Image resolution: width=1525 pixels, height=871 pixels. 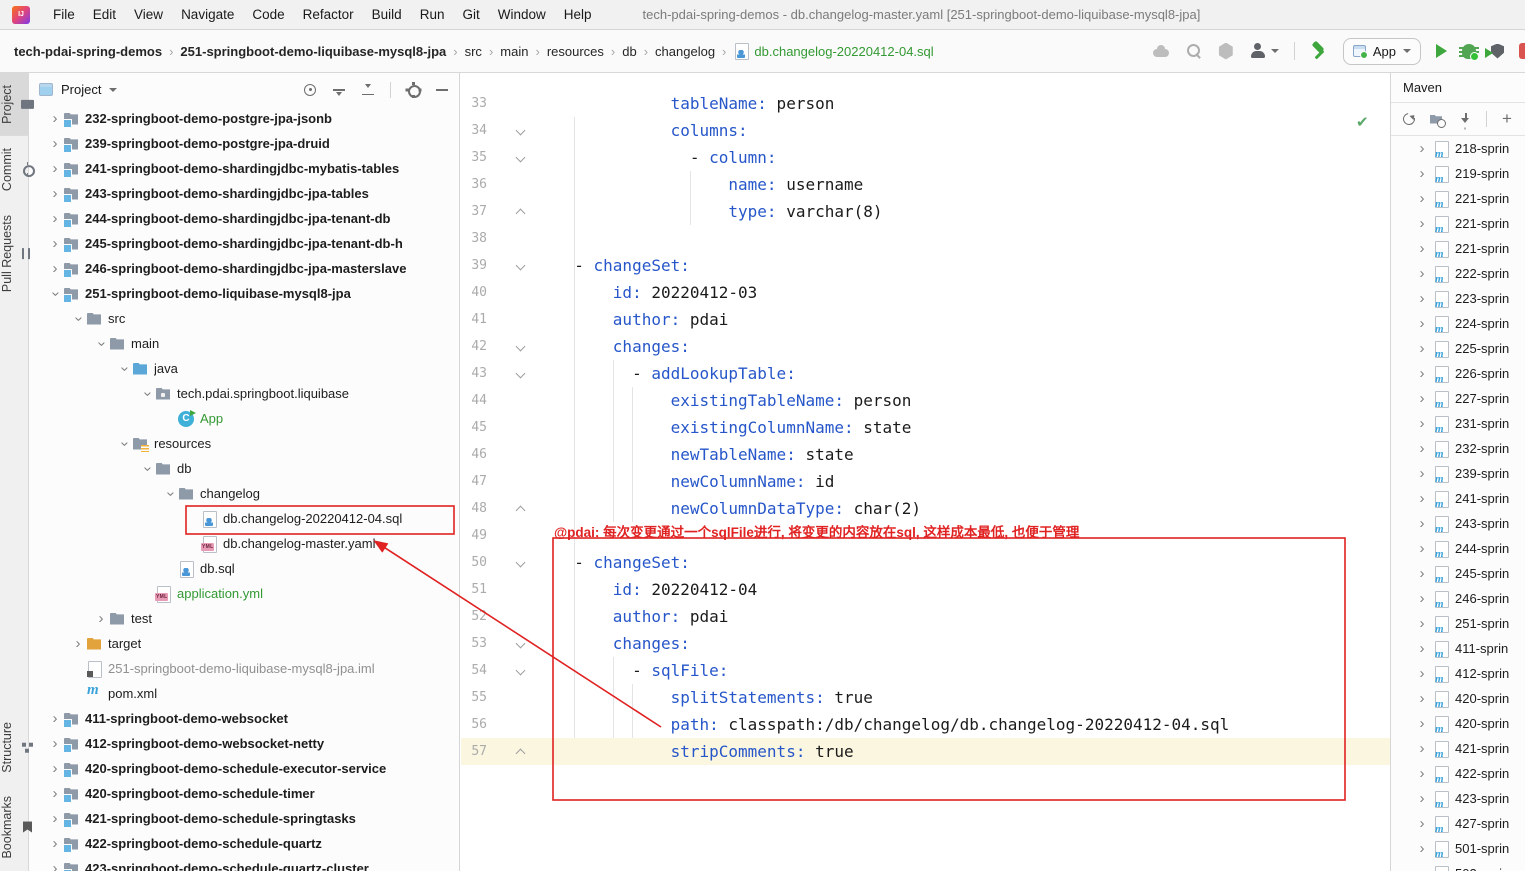 I want to click on debug-button, so click(x=1469, y=52).